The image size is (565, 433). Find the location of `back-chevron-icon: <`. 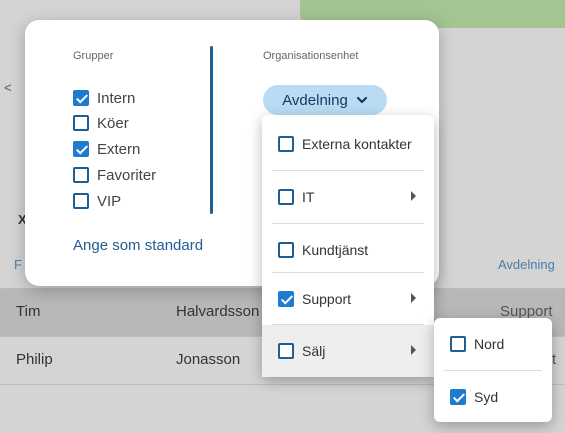

back-chevron-icon: < is located at coordinates (8, 87).